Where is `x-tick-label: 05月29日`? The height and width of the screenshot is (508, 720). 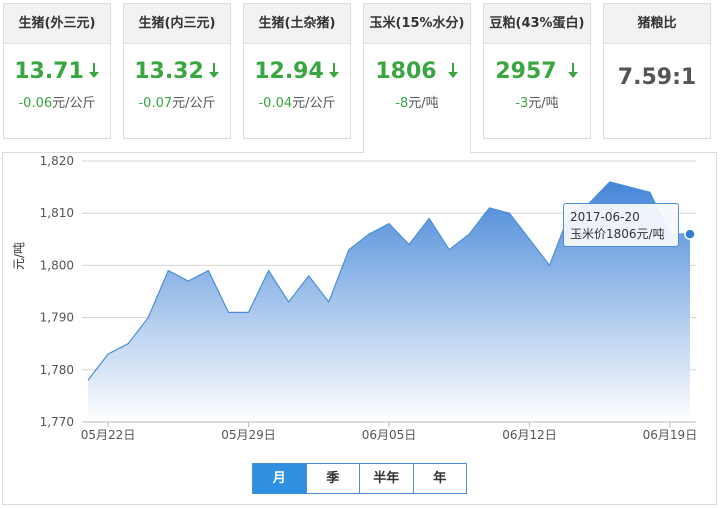 x-tick-label: 05月29日 is located at coordinates (248, 435).